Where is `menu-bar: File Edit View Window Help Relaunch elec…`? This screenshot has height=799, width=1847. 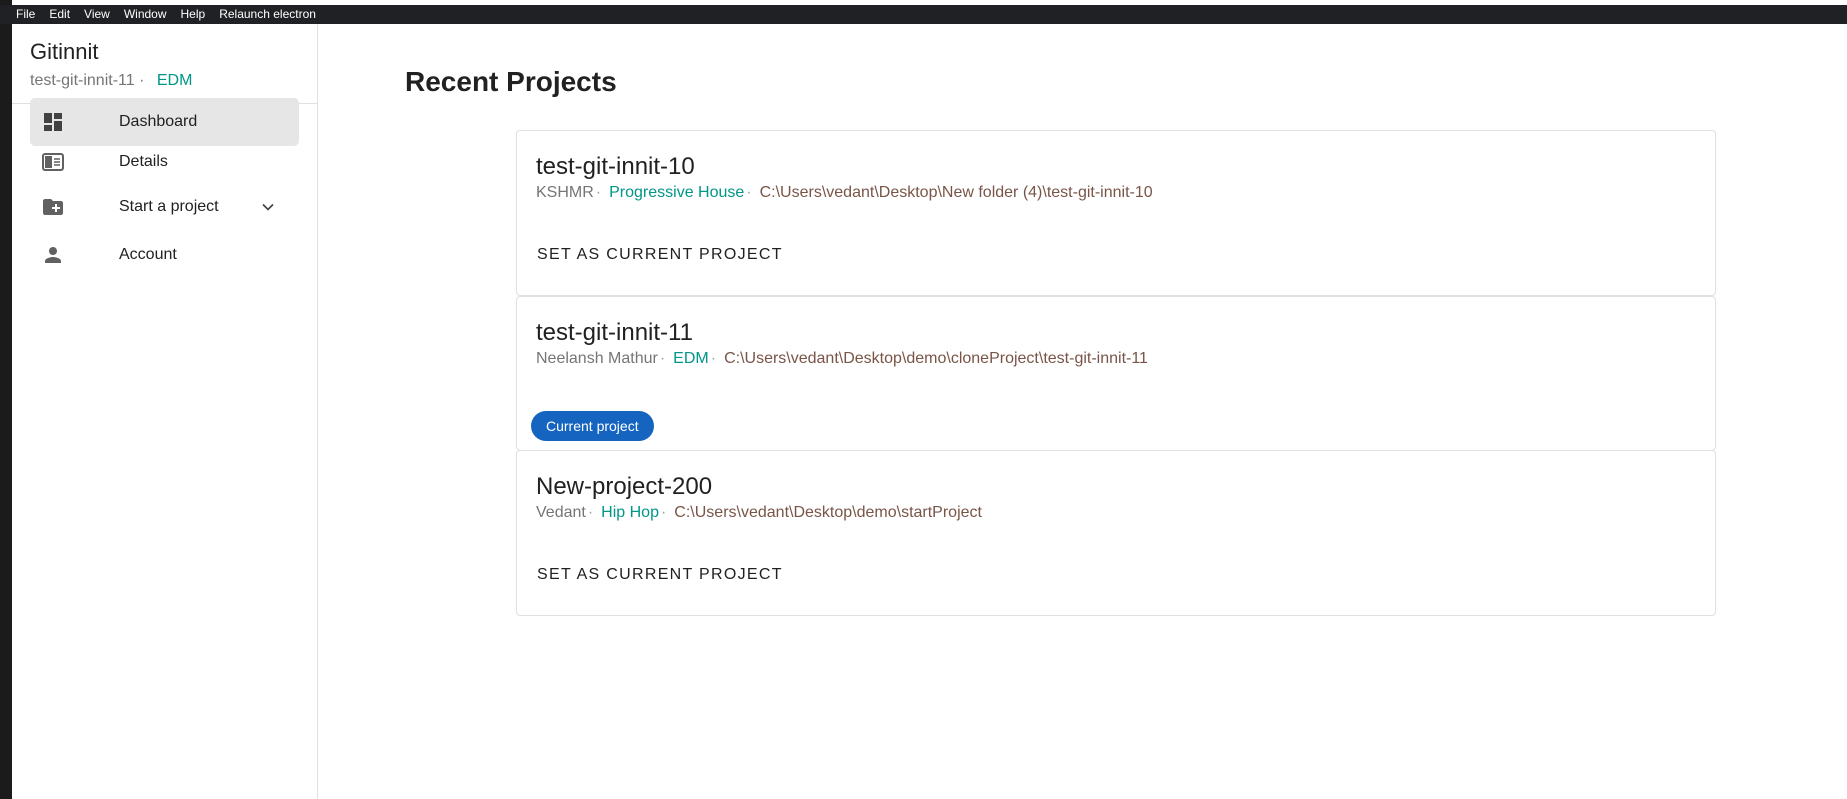
menu-bar: File Edit View Window Help Relaunch elec… is located at coordinates (923, 14).